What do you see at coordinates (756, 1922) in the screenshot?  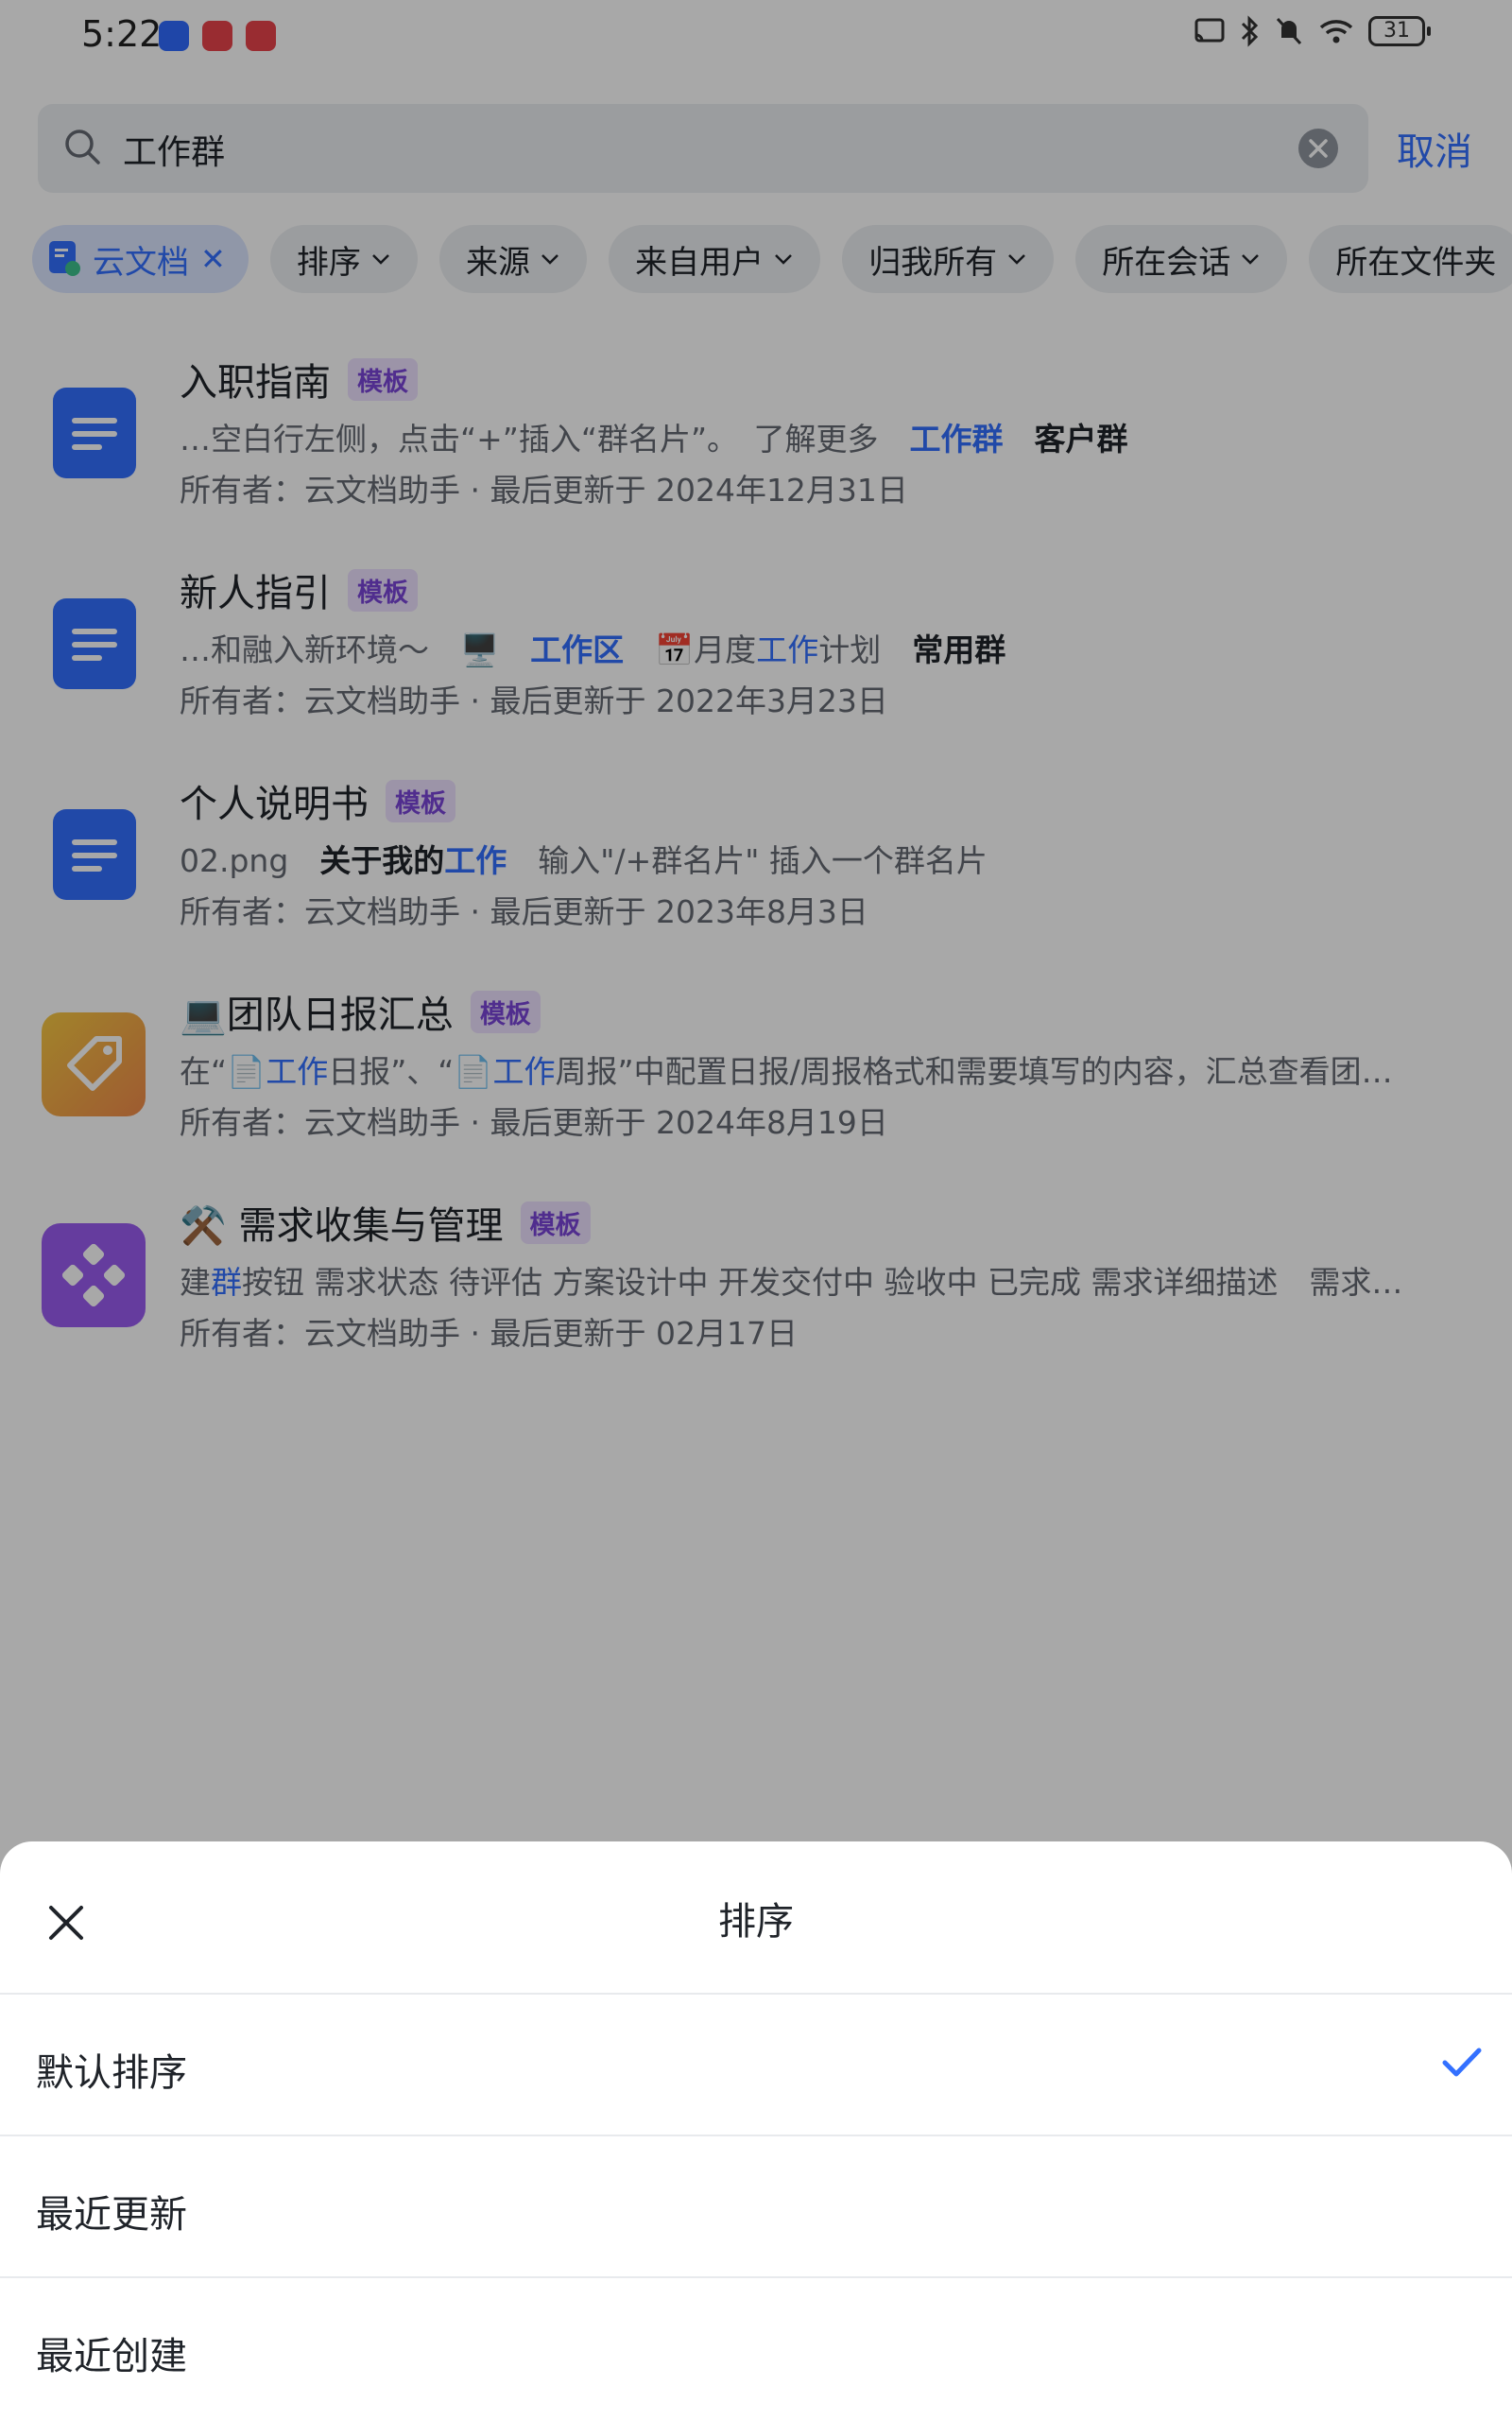 I see `sheet-title: 排序` at bounding box center [756, 1922].